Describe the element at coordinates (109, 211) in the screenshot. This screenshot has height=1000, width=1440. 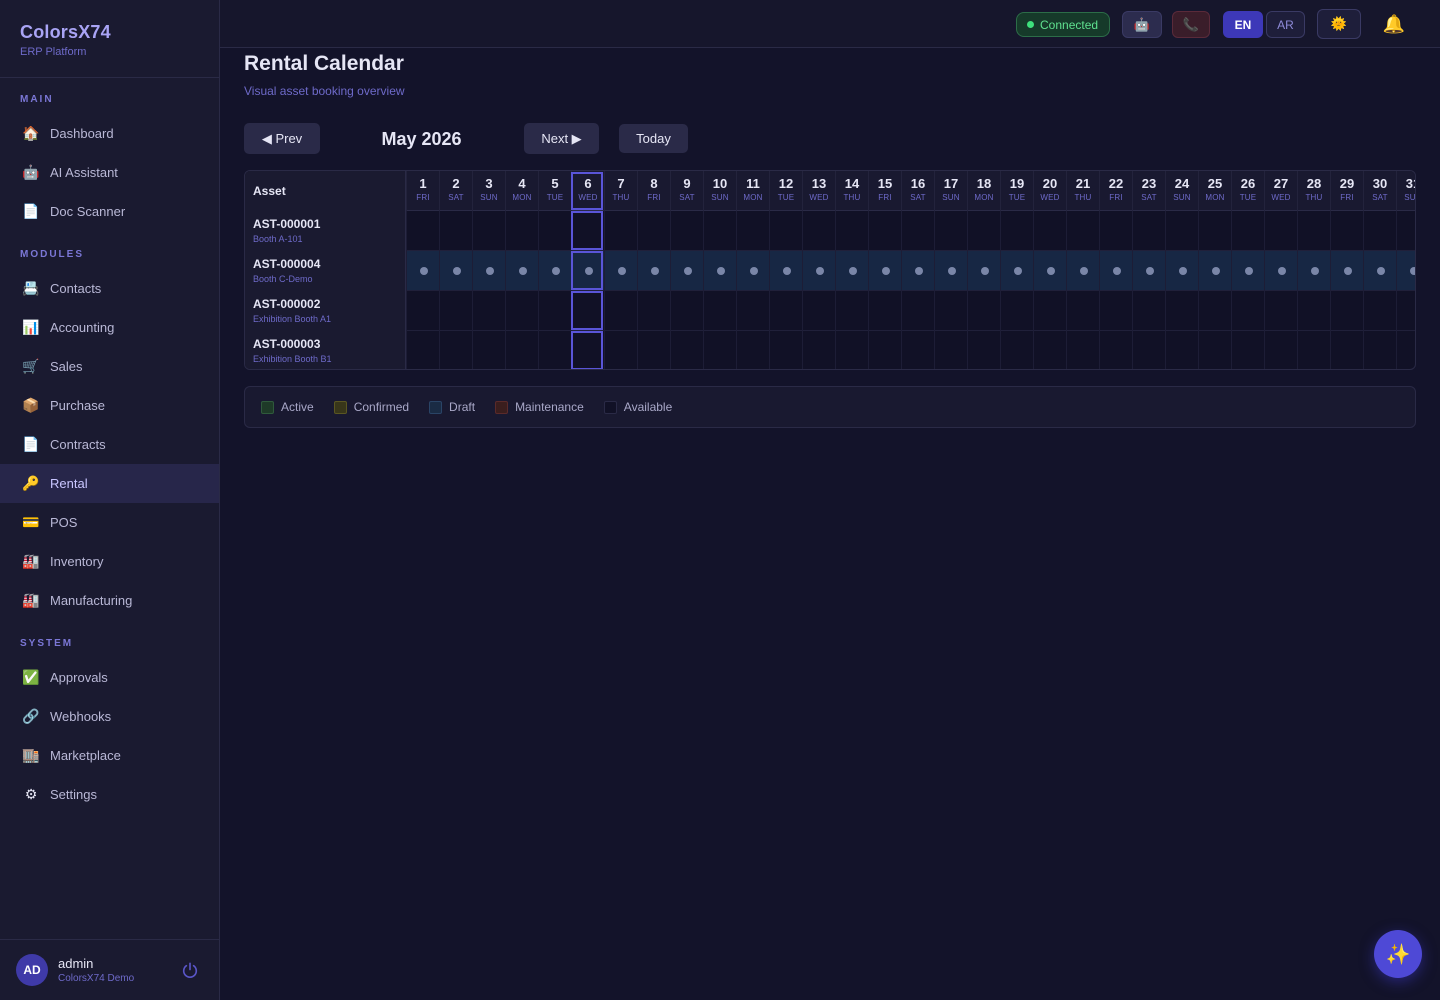
I see `sidebar-item-doc-scanner: 📄 Doc Scanner` at that location.